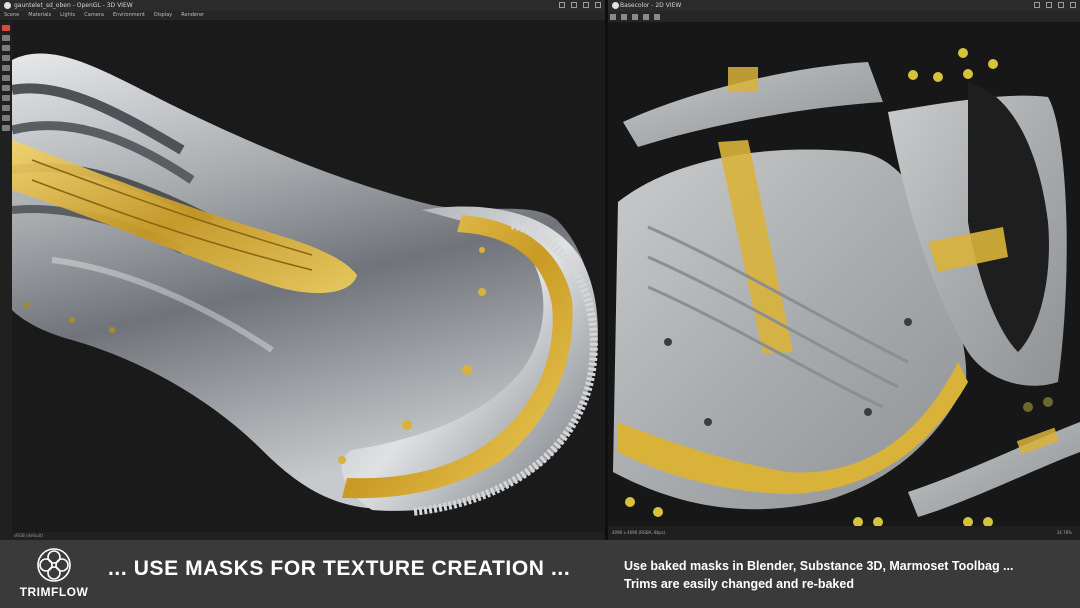  Describe the element at coordinates (6, 38) in the screenshot. I see `light-tool-icon` at that location.